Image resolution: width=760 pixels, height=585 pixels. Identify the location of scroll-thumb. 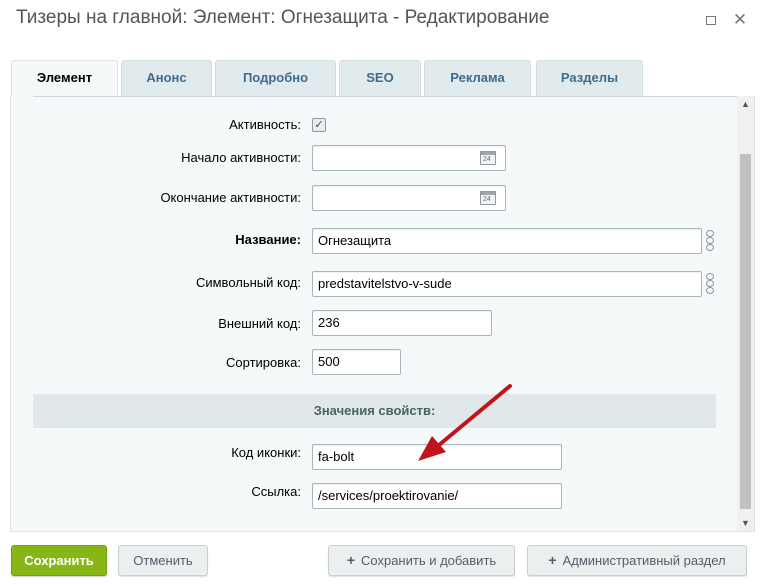
(745, 331).